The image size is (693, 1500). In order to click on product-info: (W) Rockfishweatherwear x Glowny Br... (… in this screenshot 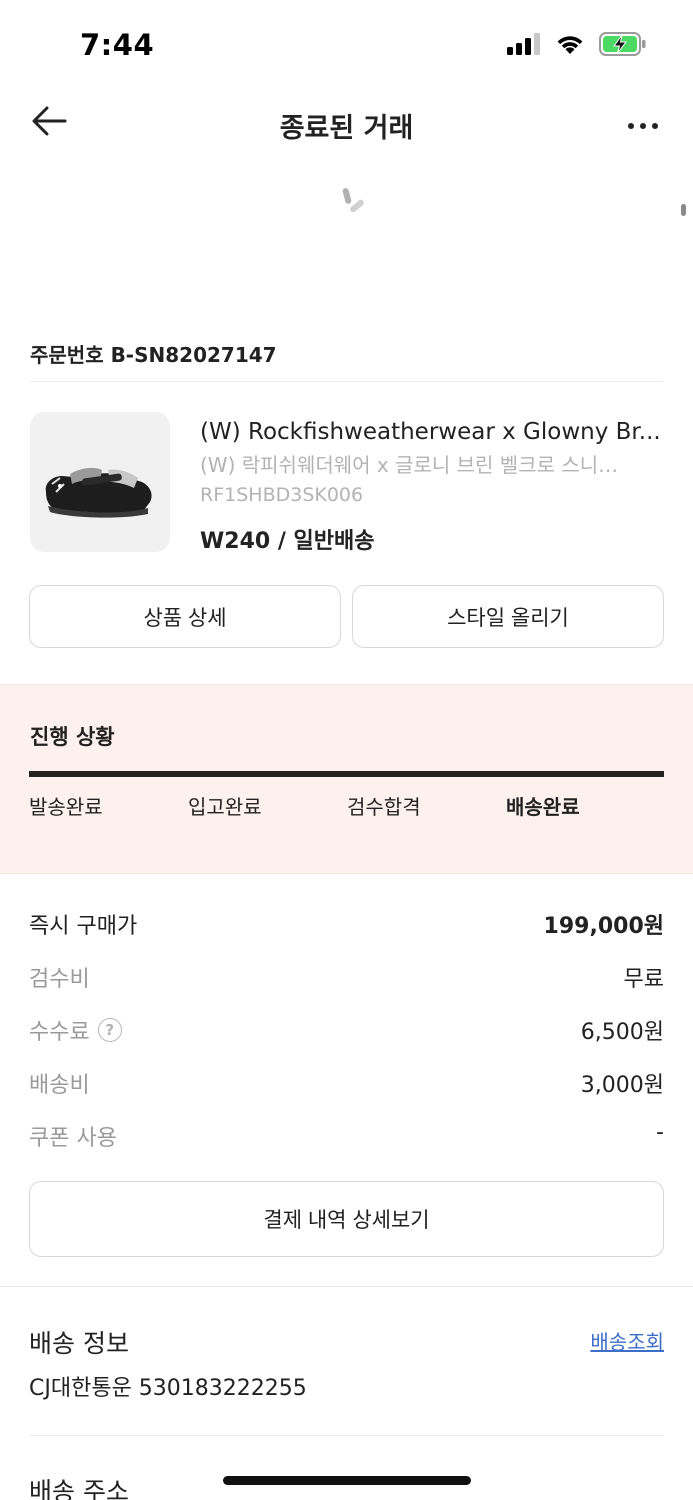, I will do `click(432, 485)`.